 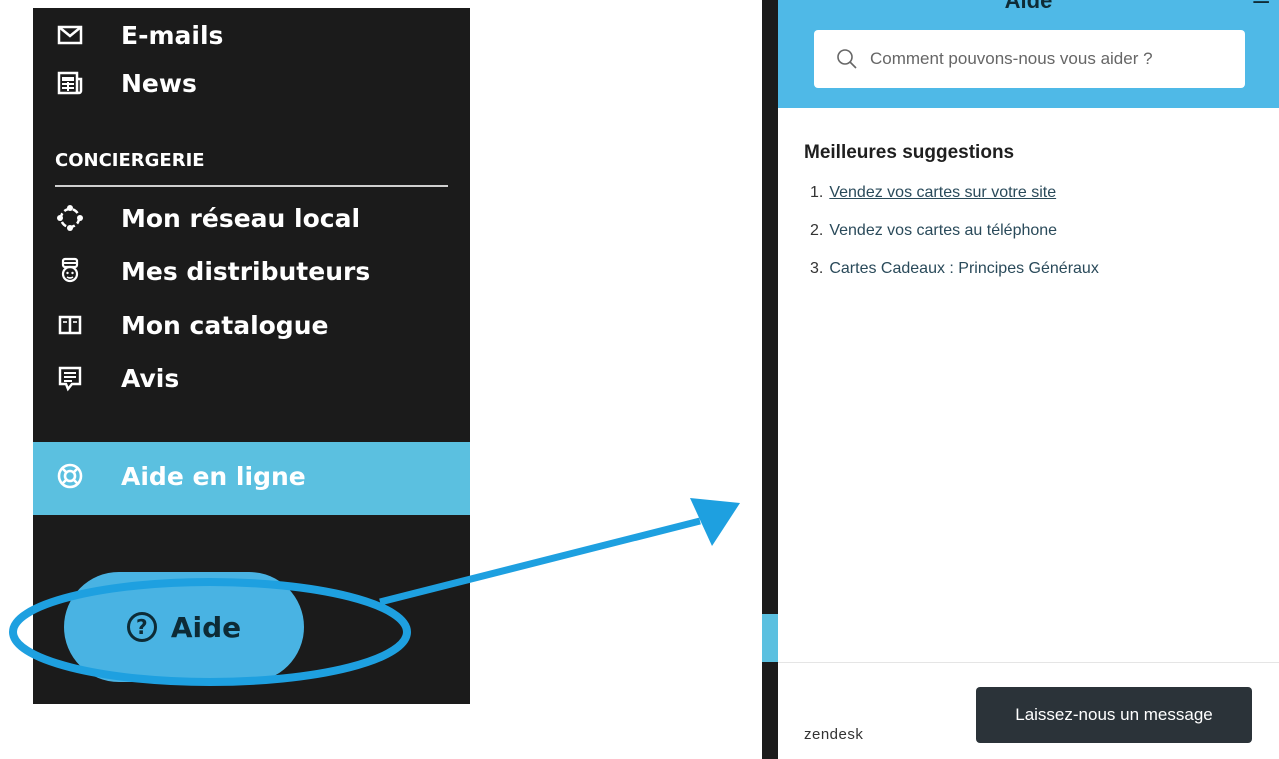 I want to click on sidebar-item-label: Mes distributeurs, so click(x=246, y=271).